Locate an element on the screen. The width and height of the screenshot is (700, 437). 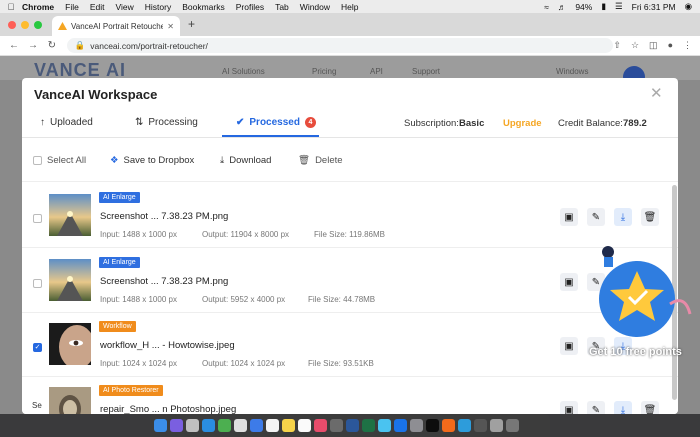
download-button: ⤓ Download is located at coordinates (245, 160).